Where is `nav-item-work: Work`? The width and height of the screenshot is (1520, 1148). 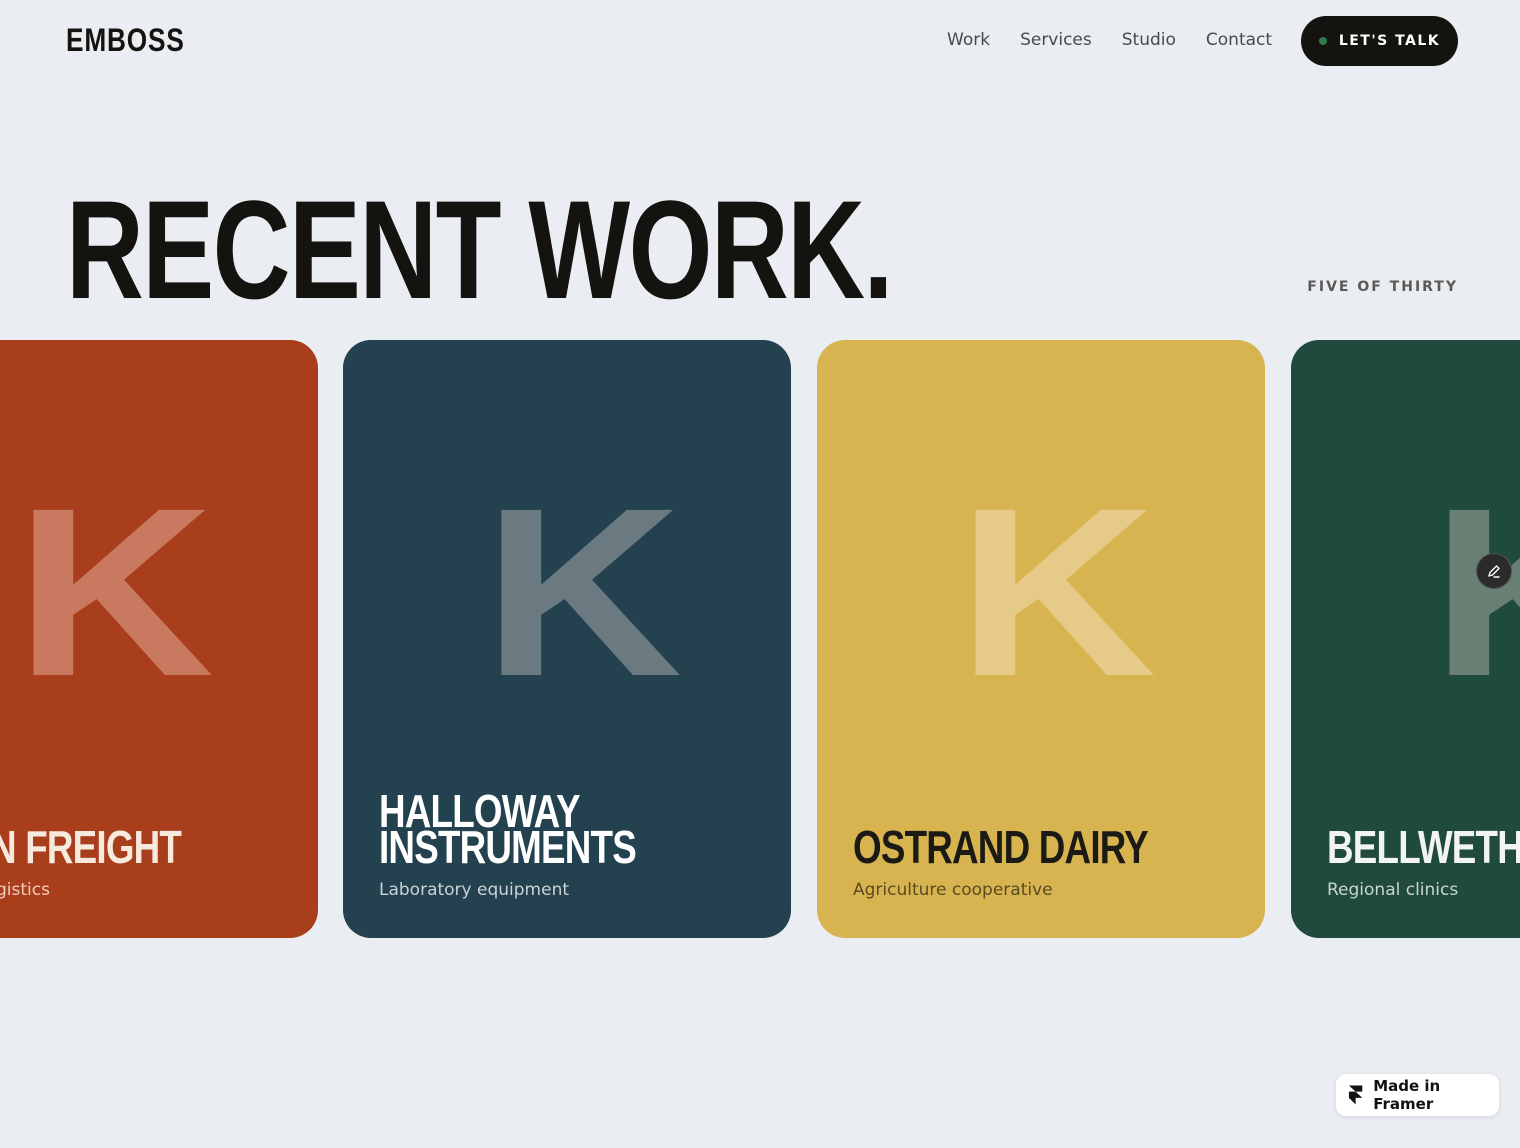
nav-item-work: Work is located at coordinates (968, 40).